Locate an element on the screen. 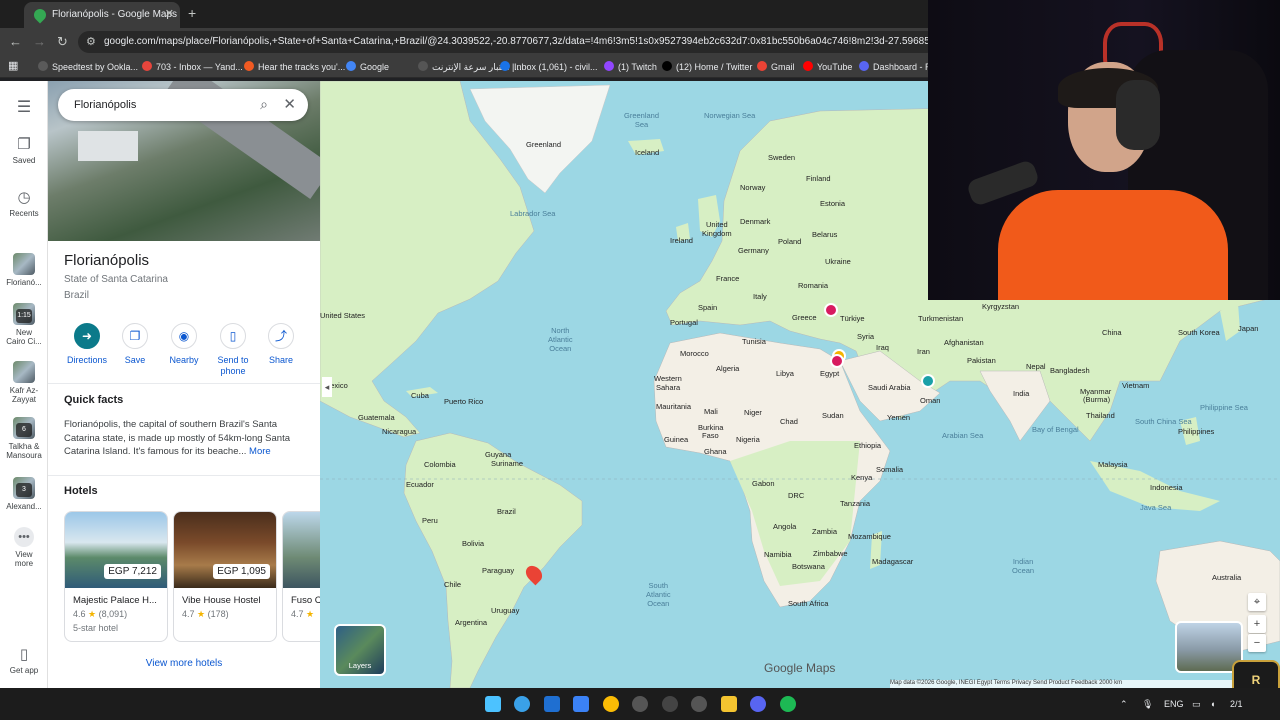  edge-icon is located at coordinates (522, 704).